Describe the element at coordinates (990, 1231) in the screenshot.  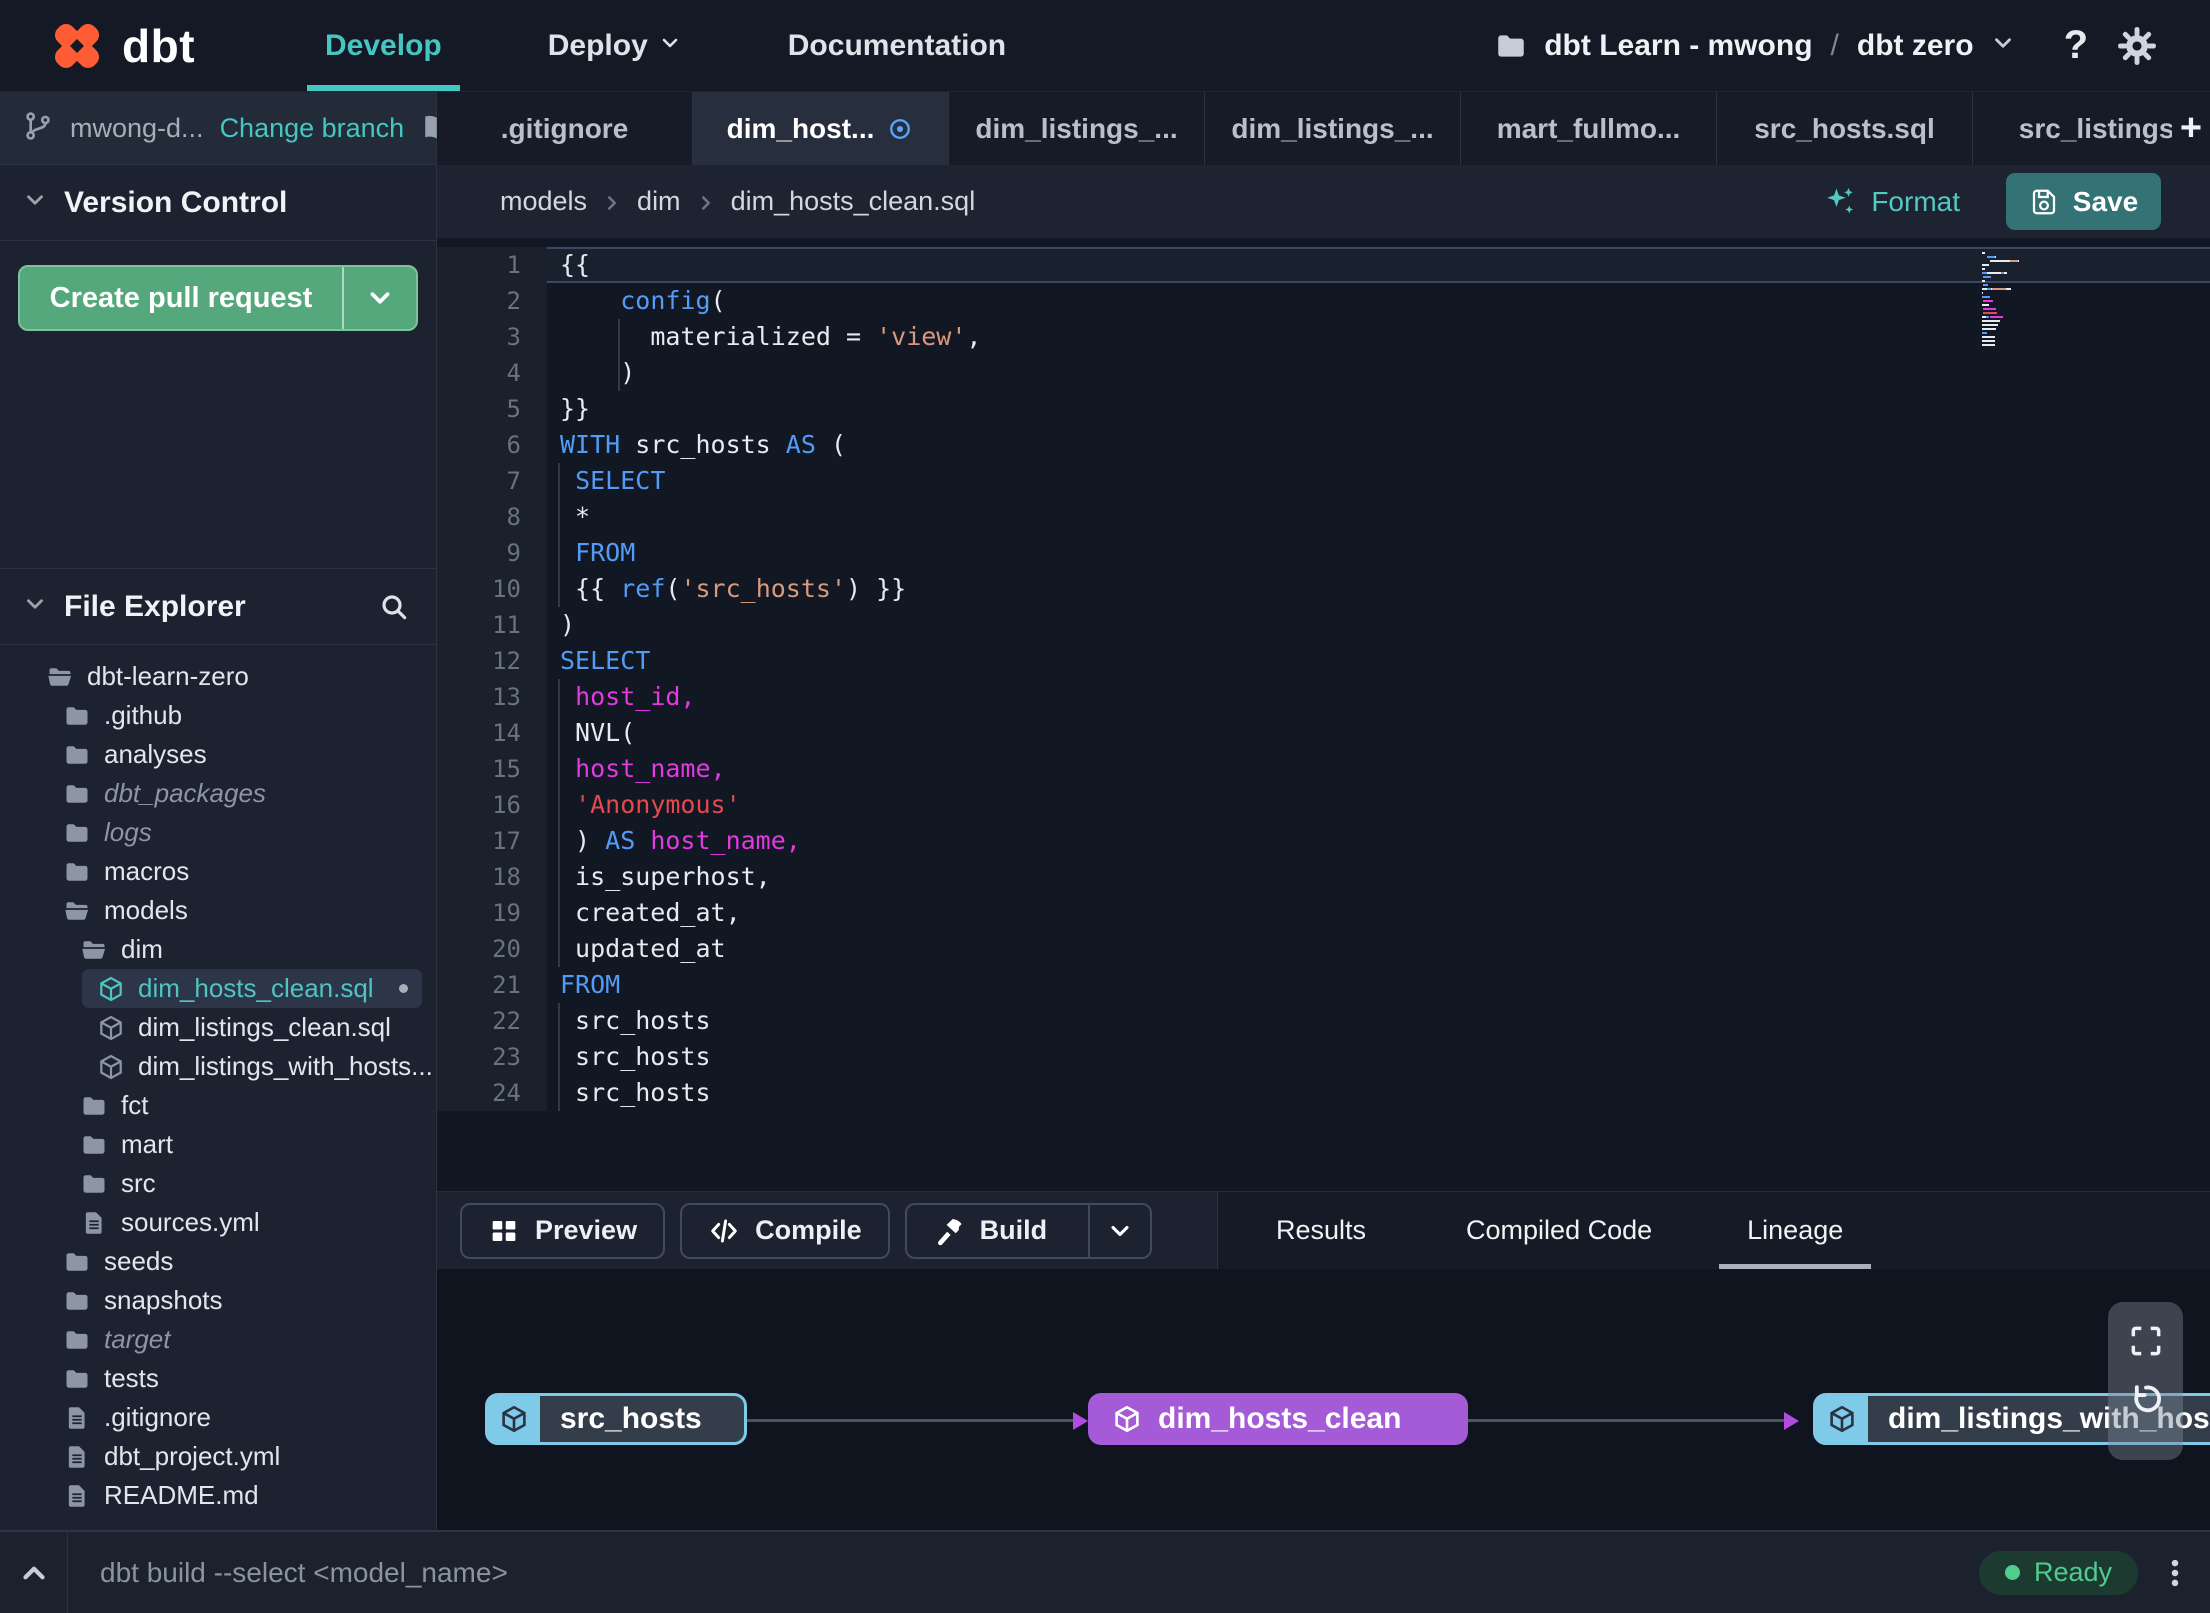
I see `build-main: Build` at that location.